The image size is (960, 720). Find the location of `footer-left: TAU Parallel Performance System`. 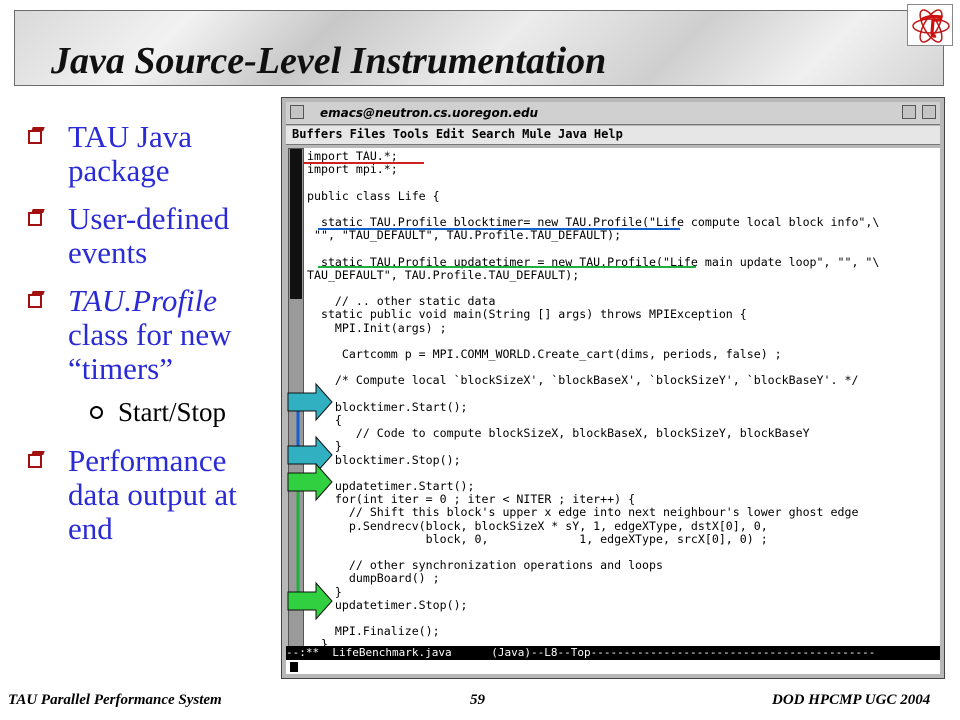

footer-left: TAU Parallel Performance System is located at coordinates (115, 700).